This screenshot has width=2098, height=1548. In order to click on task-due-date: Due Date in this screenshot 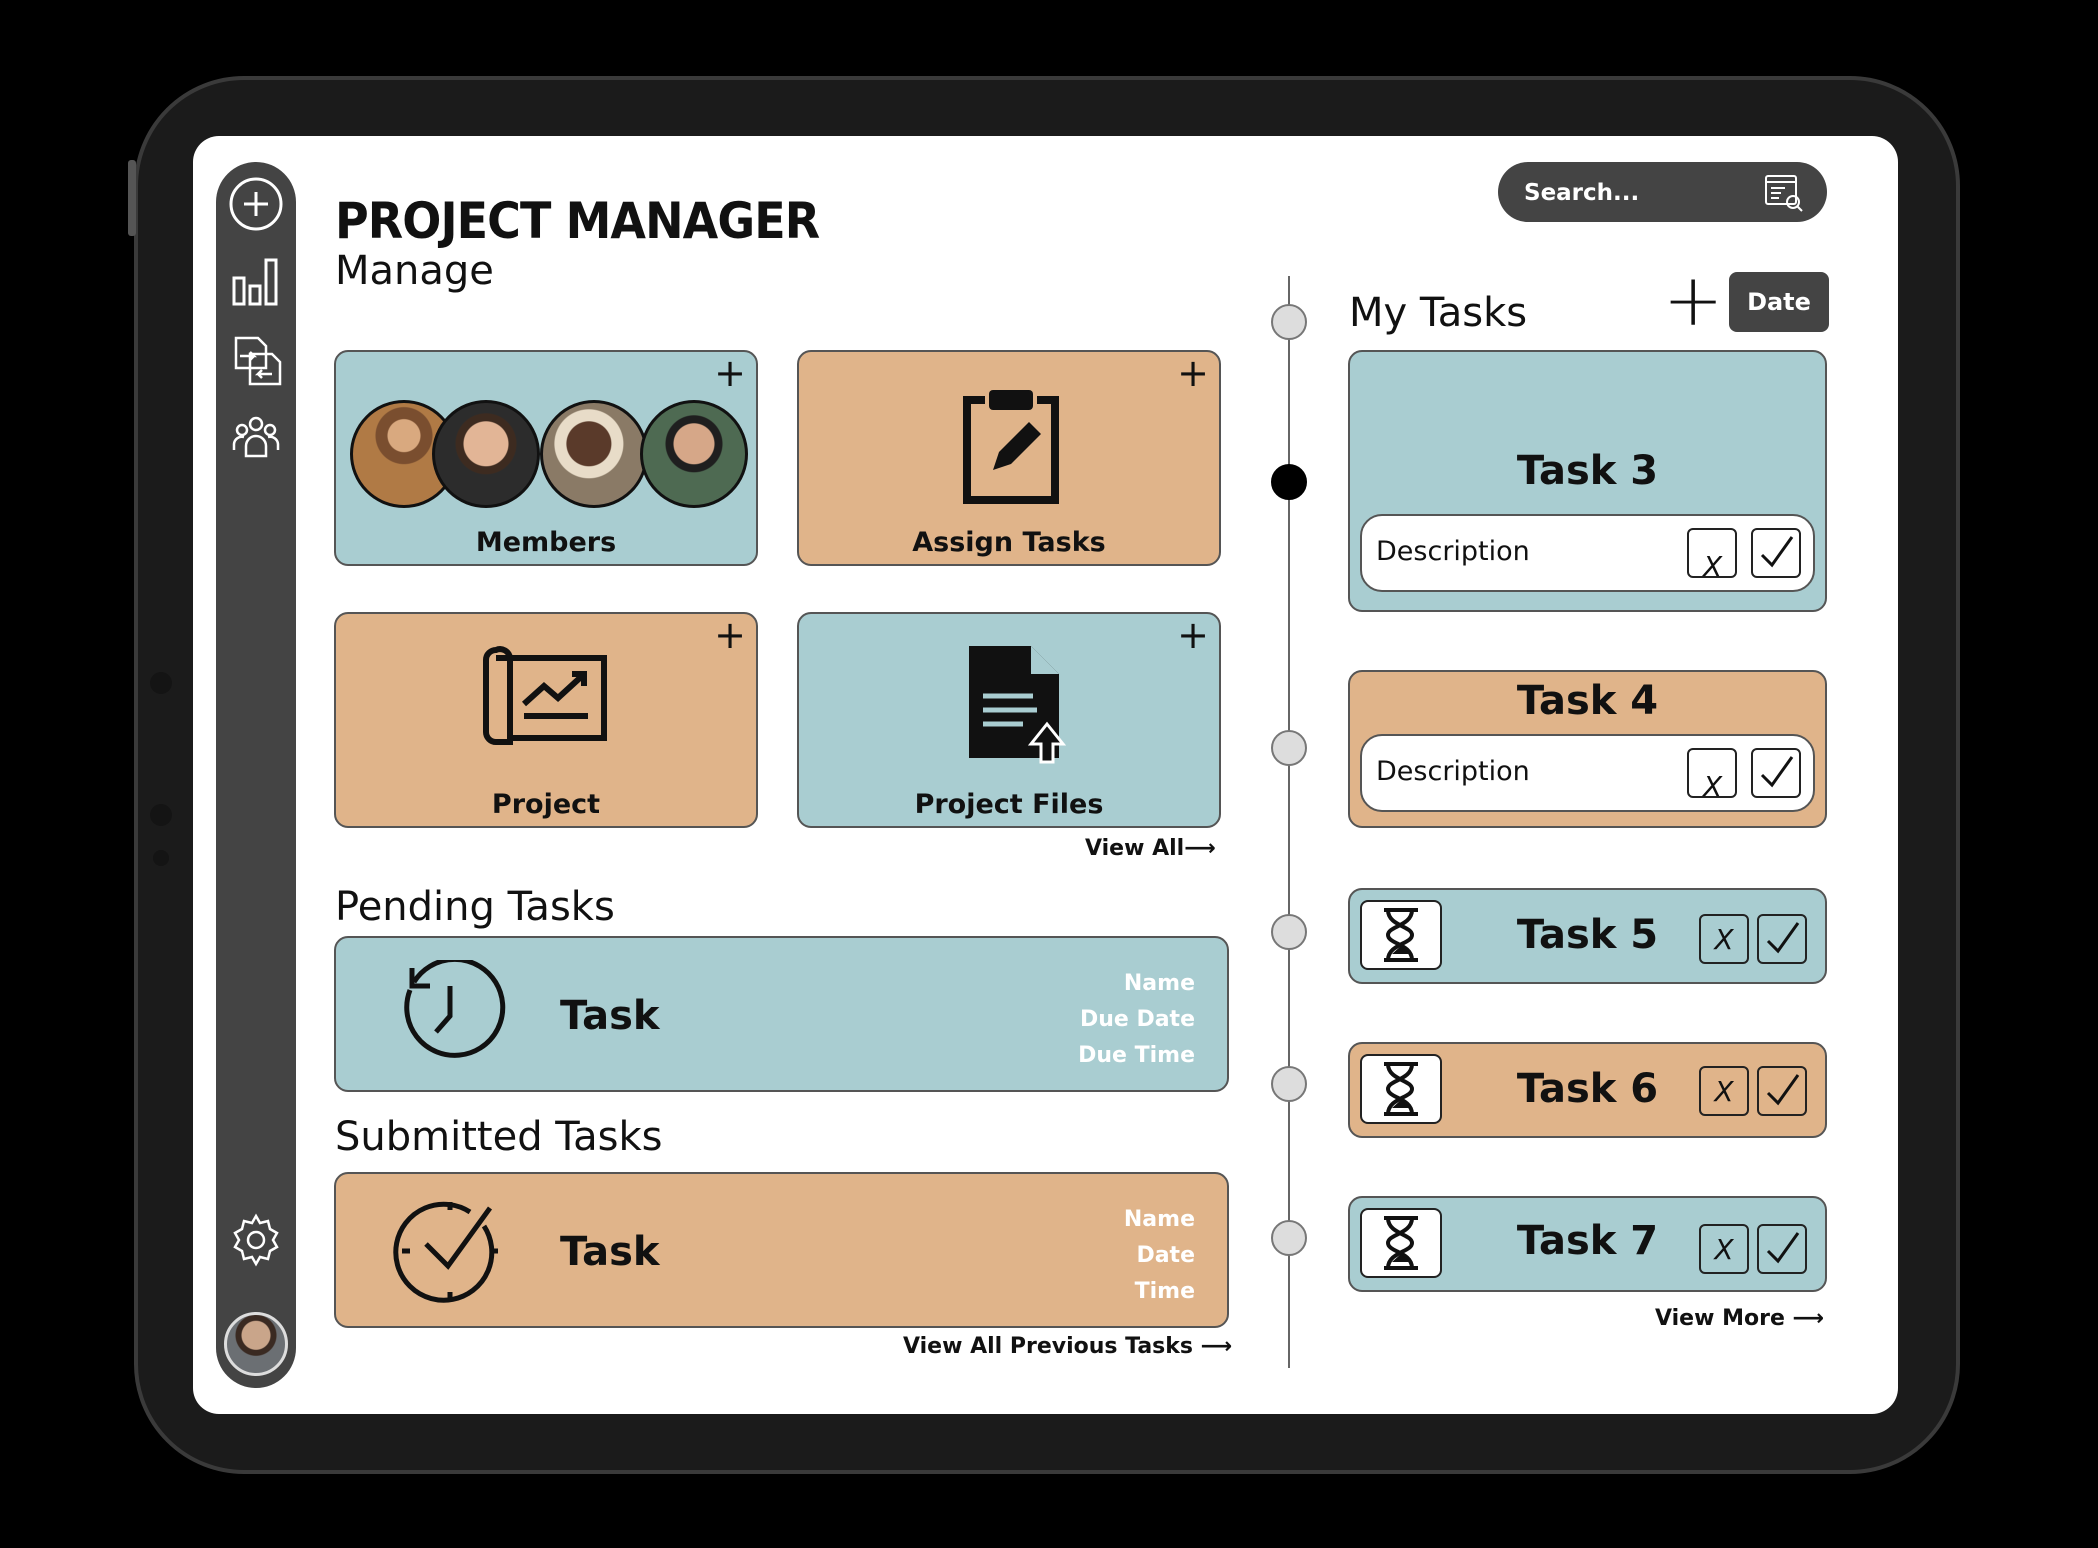, I will do `click(1137, 1019)`.